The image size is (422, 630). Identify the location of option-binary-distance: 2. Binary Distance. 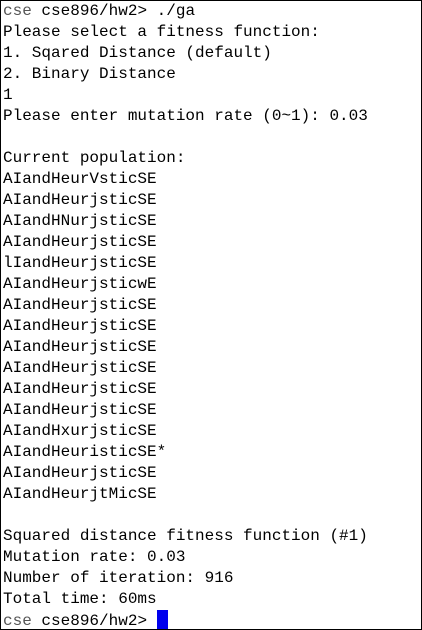
(89, 74).